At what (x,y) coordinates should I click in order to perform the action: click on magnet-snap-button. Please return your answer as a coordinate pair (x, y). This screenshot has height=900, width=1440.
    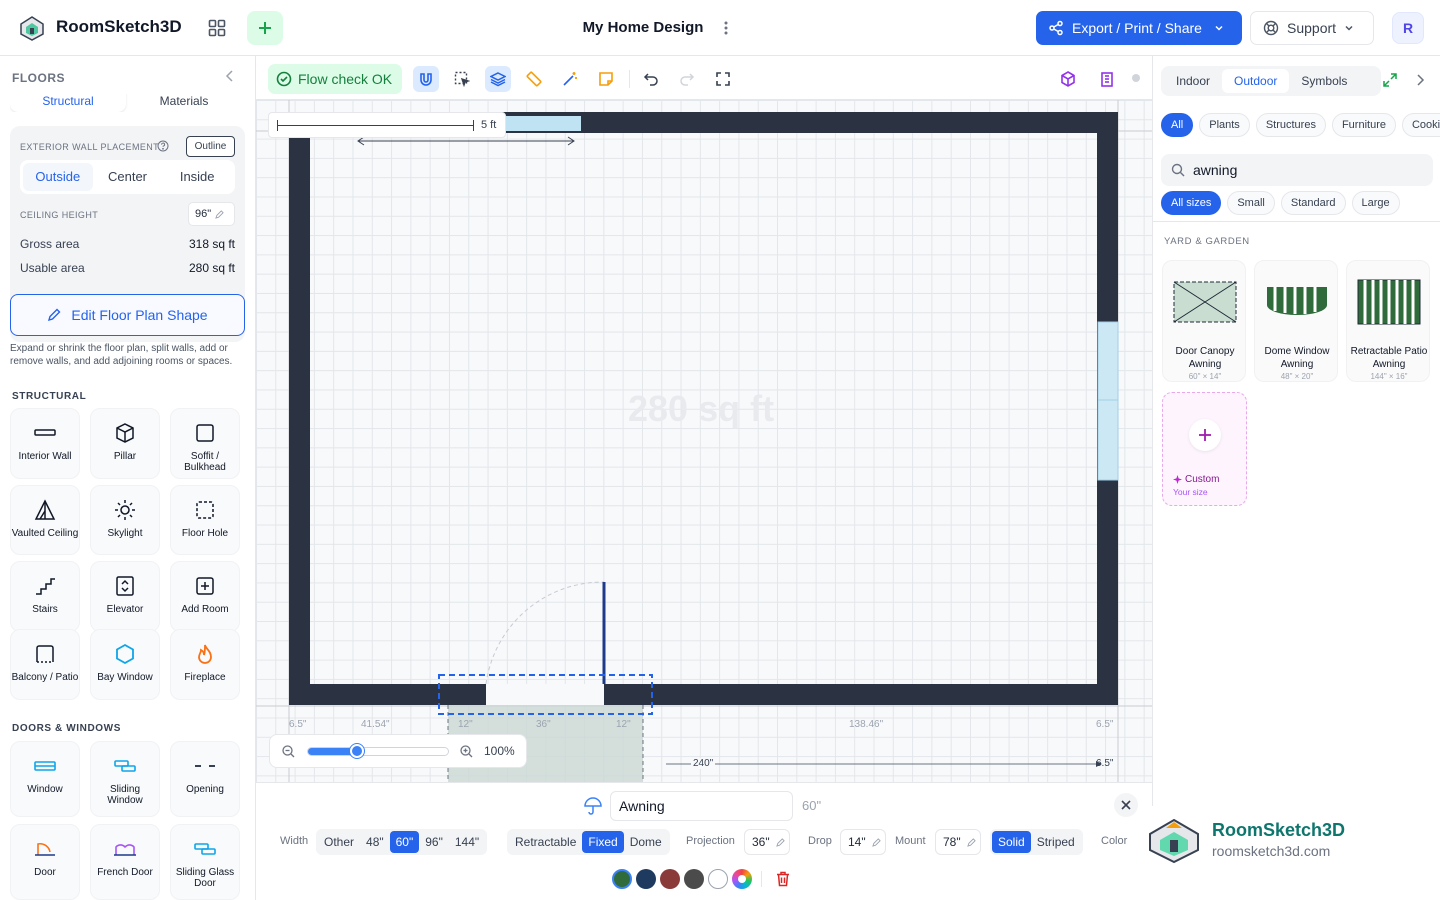
    Looking at the image, I should click on (426, 79).